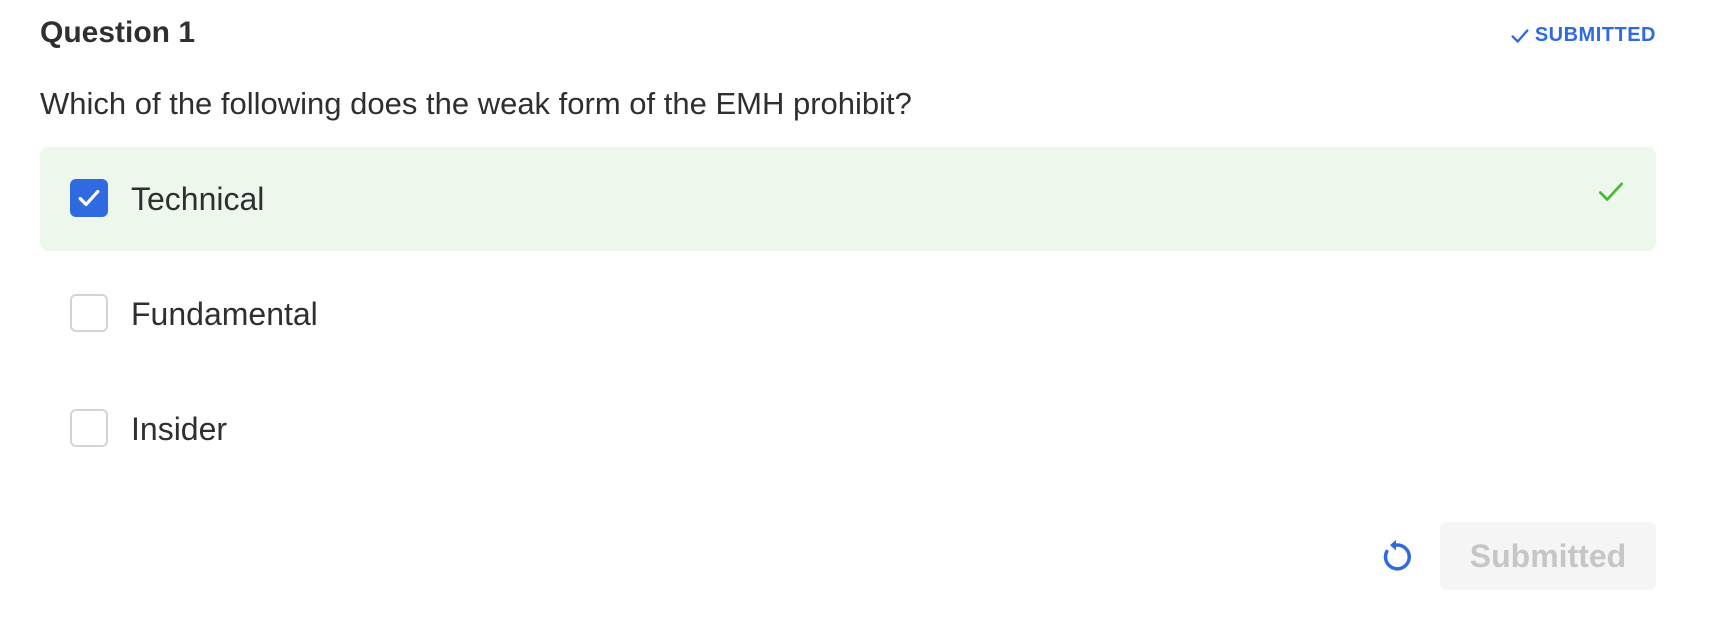  I want to click on status-label: SUBMITTED, so click(1595, 35).